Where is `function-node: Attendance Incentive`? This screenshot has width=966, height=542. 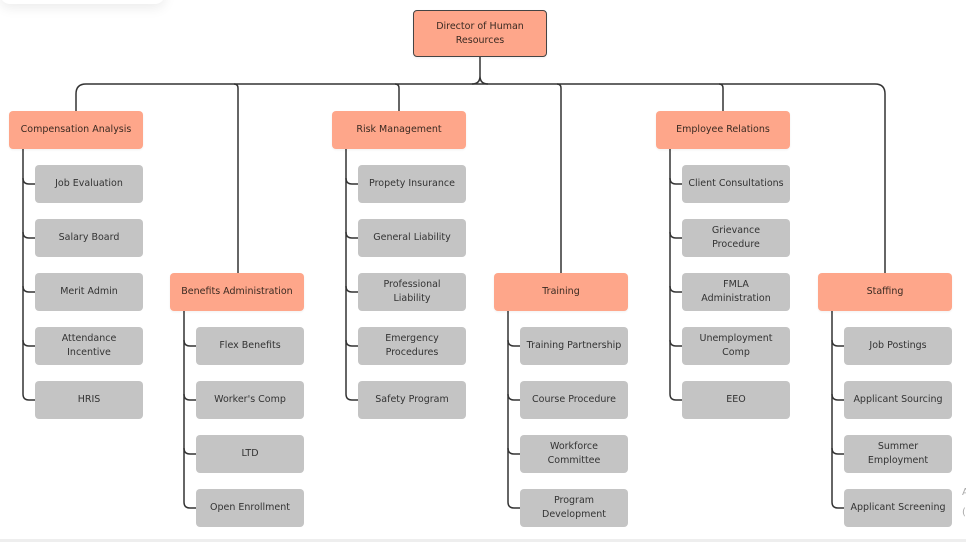 function-node: Attendance Incentive is located at coordinates (89, 346).